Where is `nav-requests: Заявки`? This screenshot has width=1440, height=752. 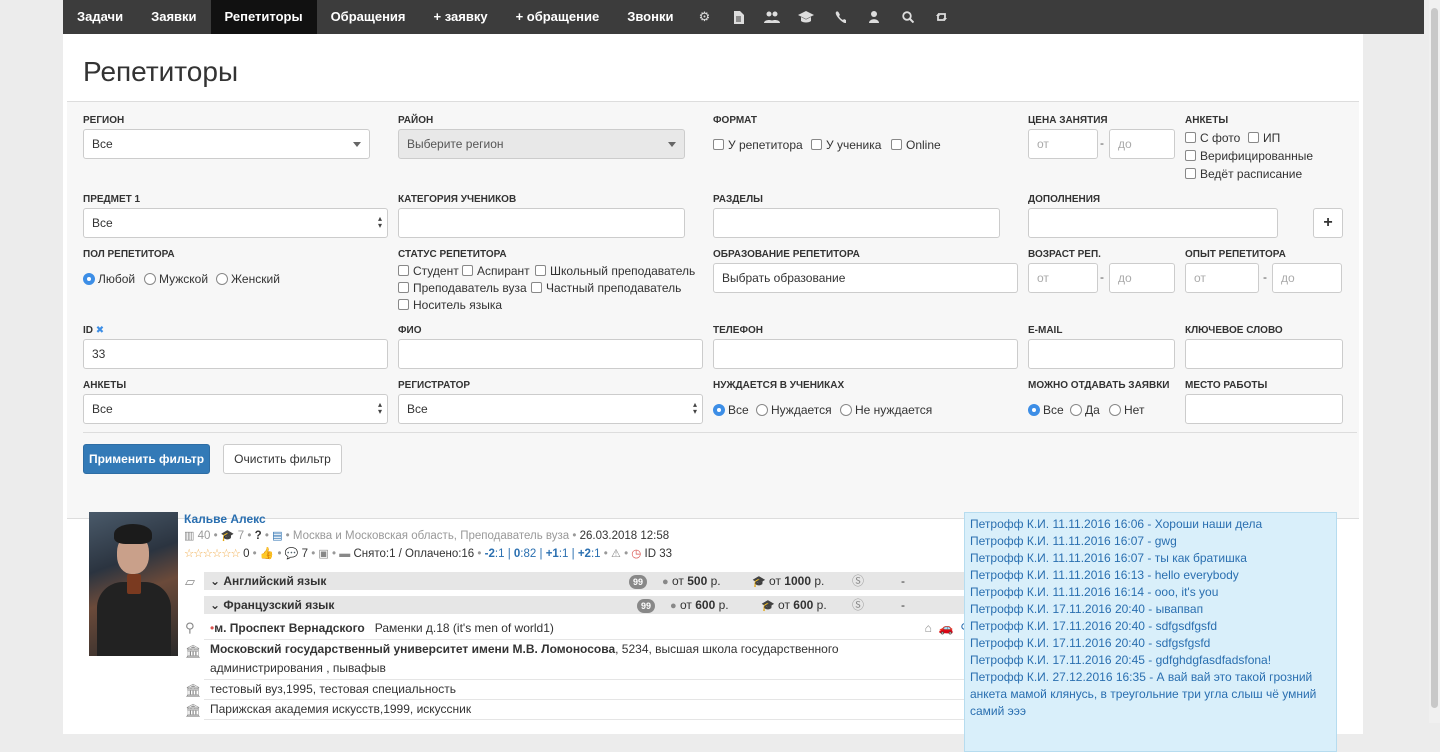 nav-requests: Заявки is located at coordinates (173, 17).